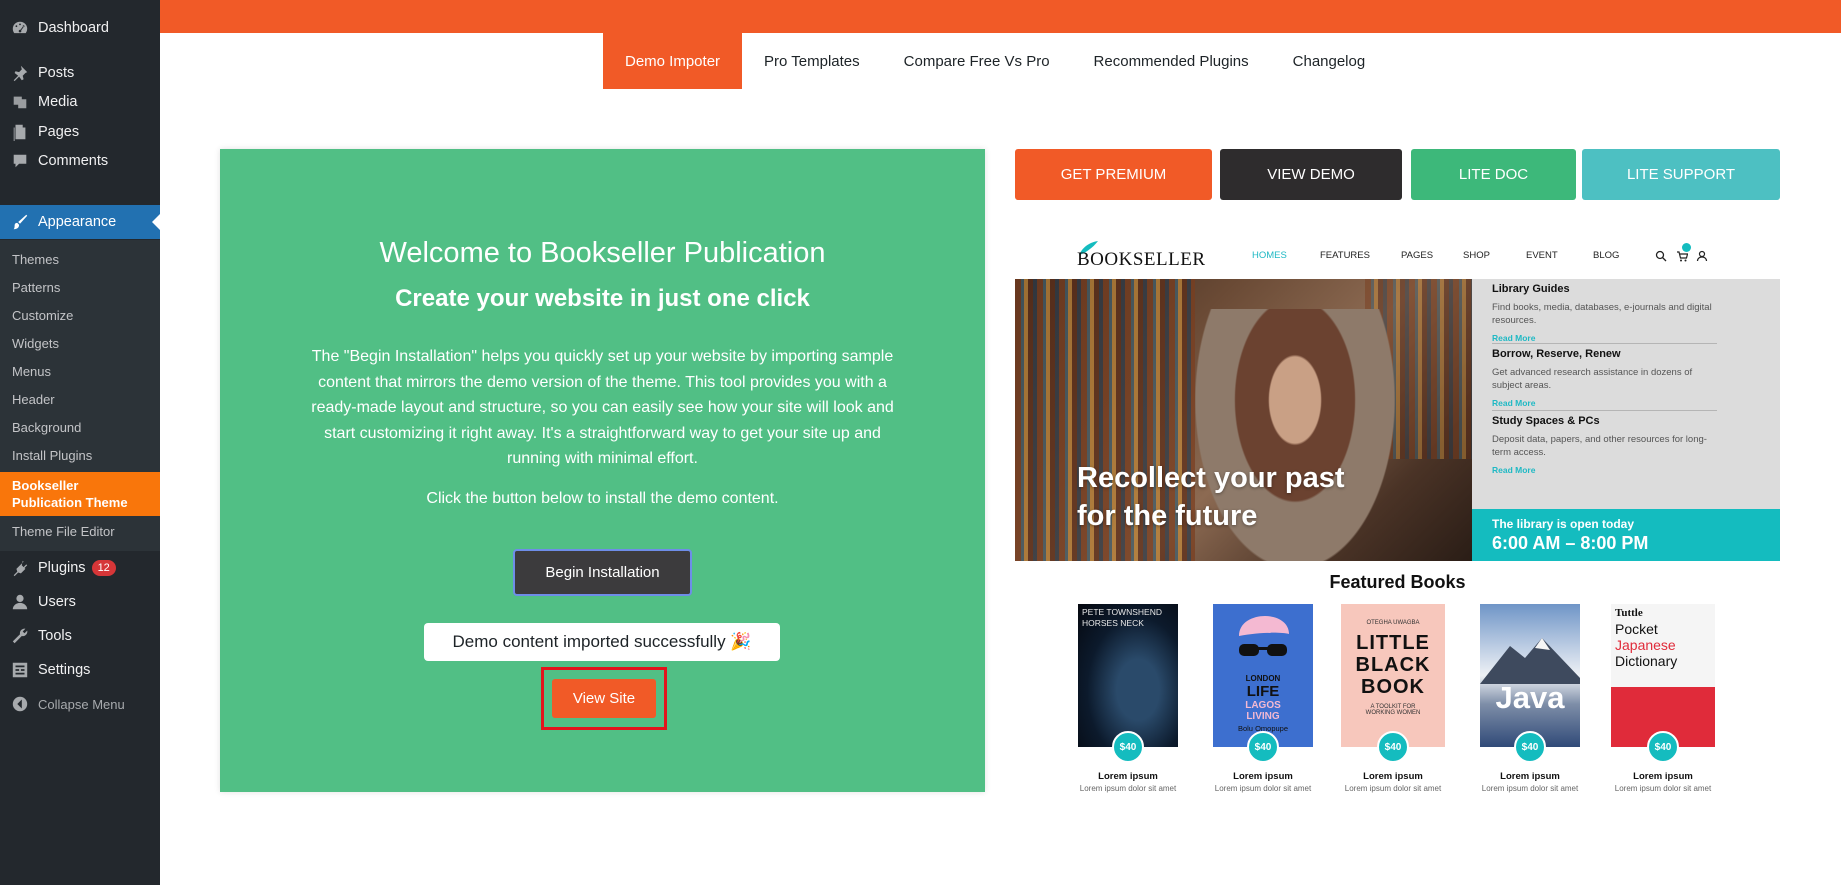  Describe the element at coordinates (80, 602) in the screenshot. I see `menu-users: Users` at that location.